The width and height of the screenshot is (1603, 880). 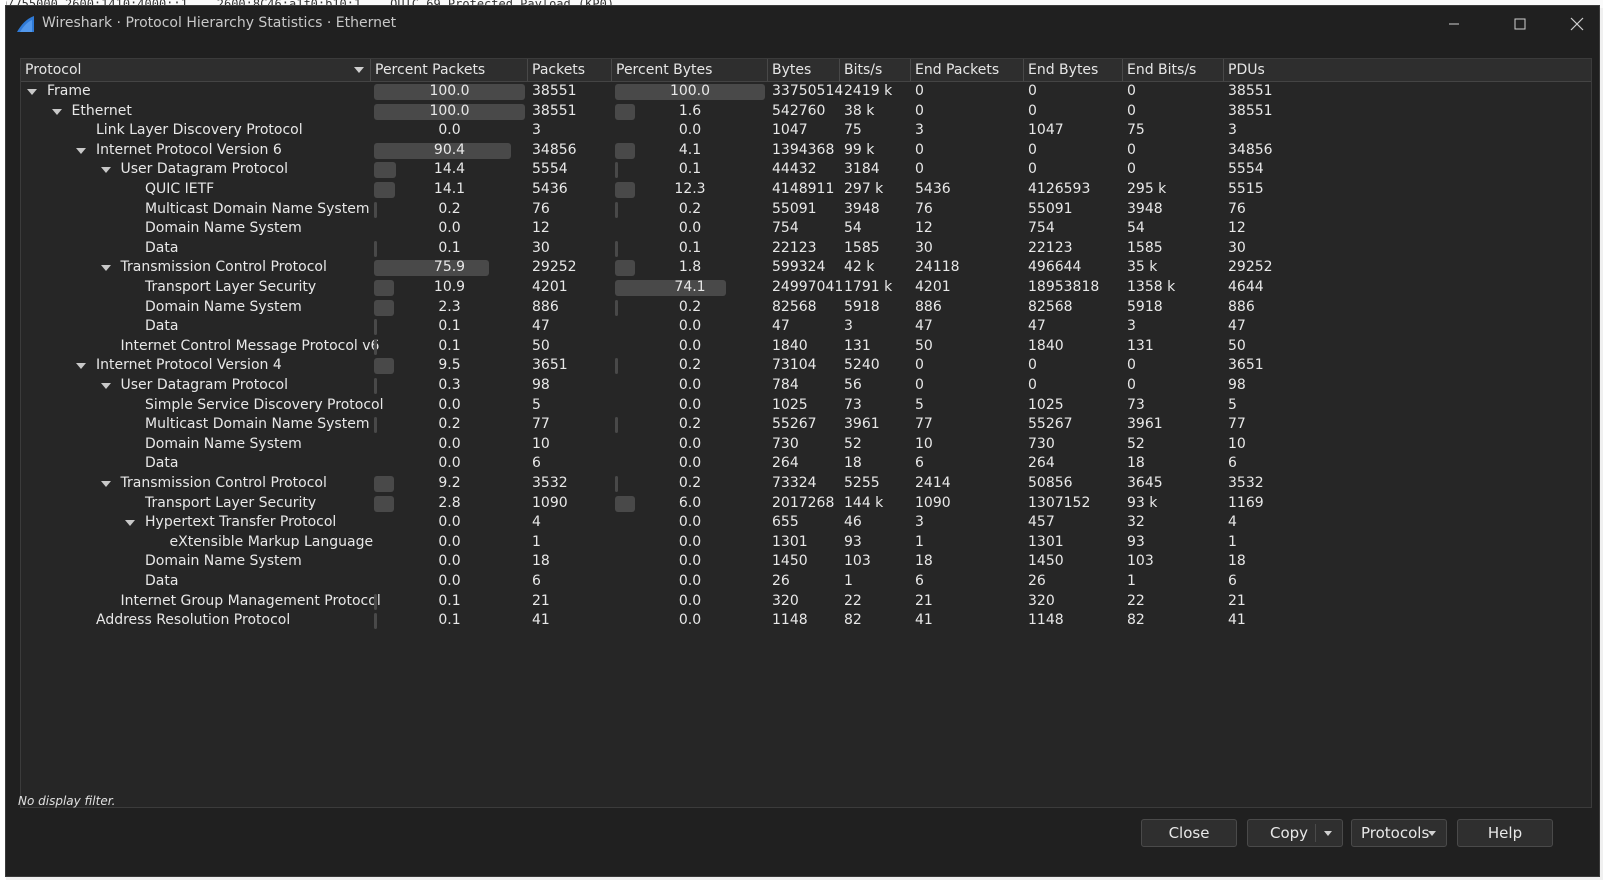 I want to click on percent-packets-cell: 90.4, so click(x=449, y=151).